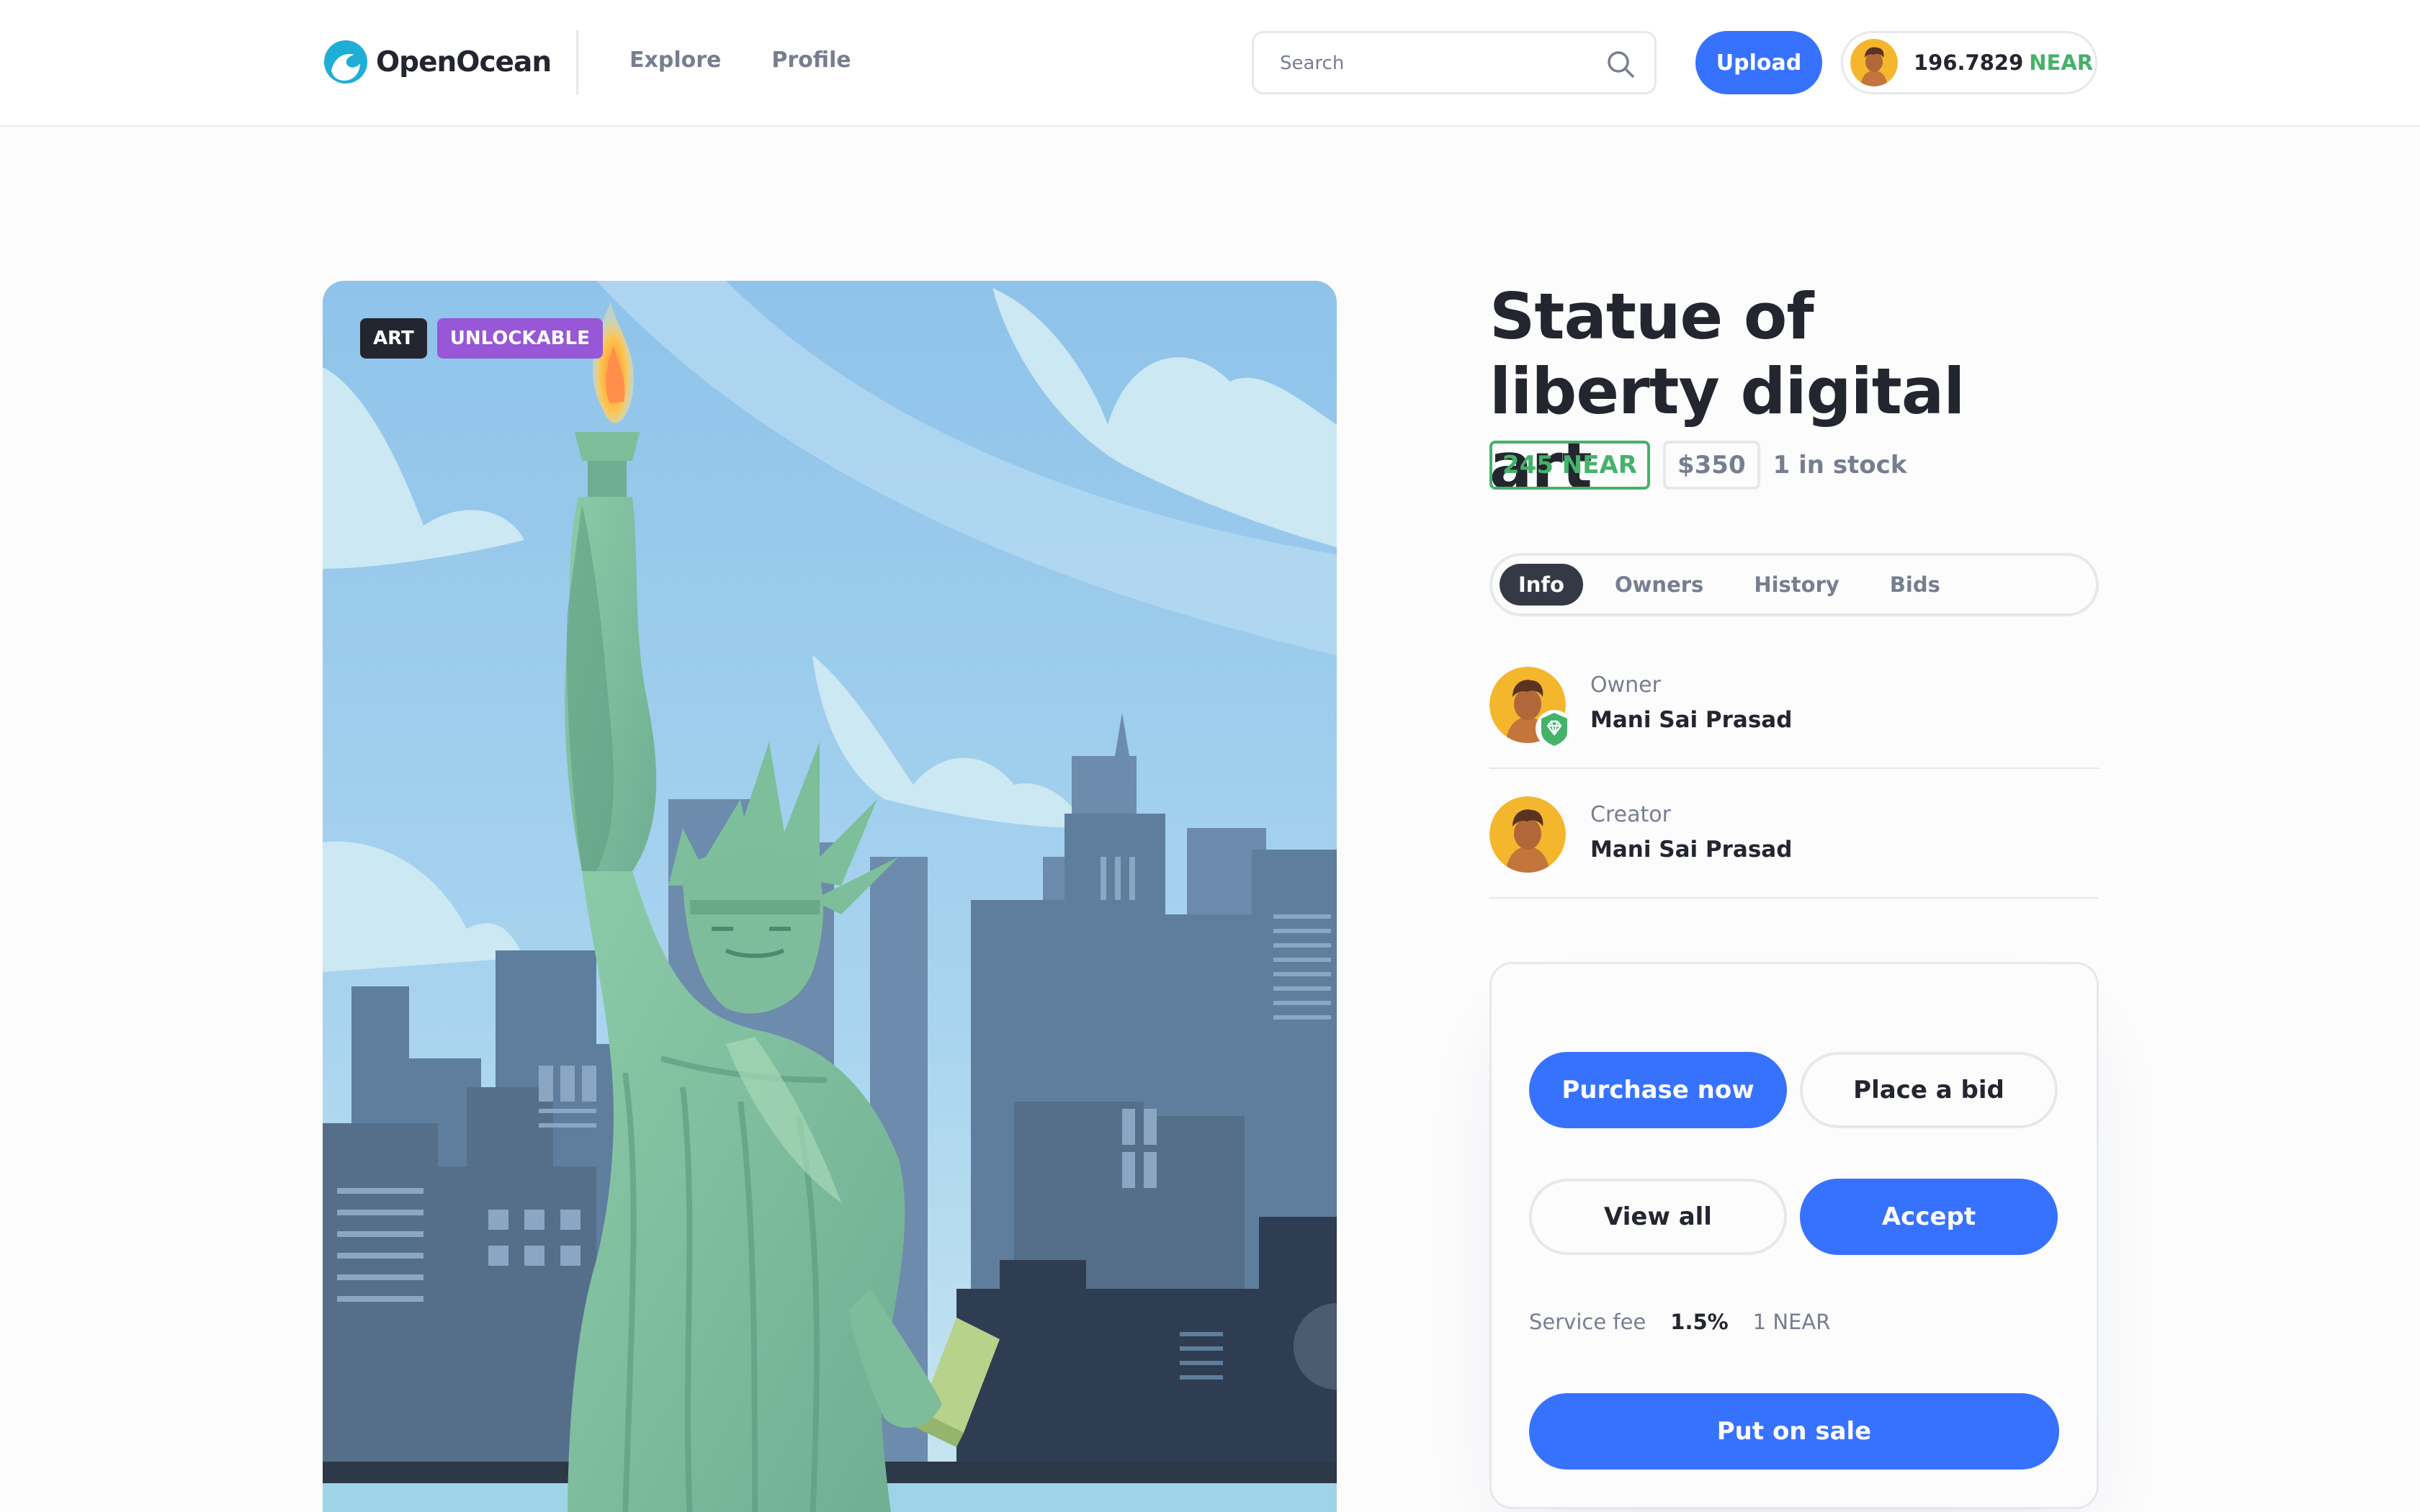 The width and height of the screenshot is (2420, 1512). I want to click on wallet-currency: NEAR, so click(2061, 62).